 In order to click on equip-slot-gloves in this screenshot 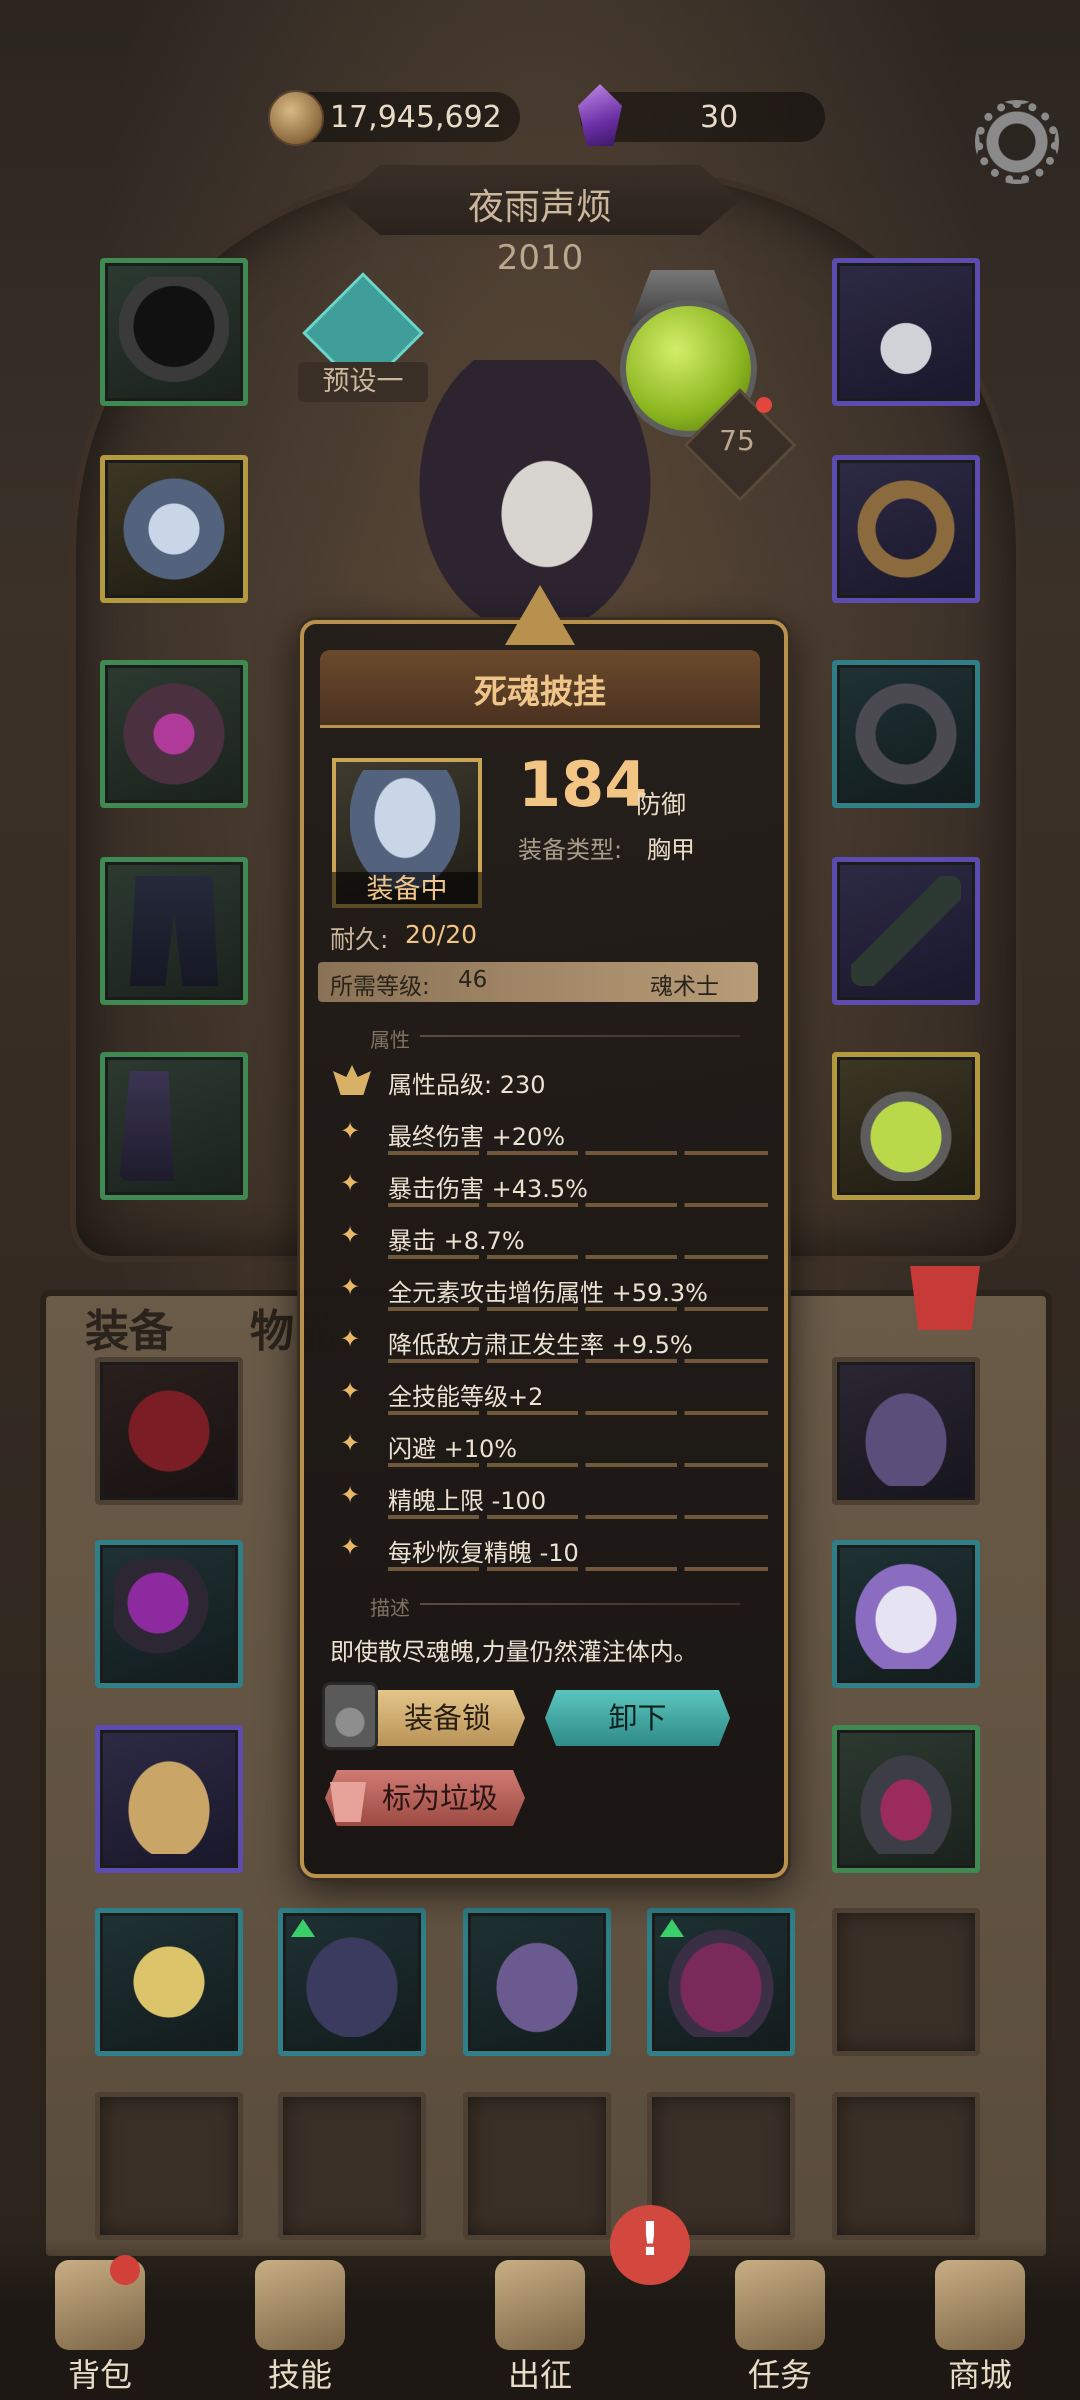, I will do `click(174, 734)`.